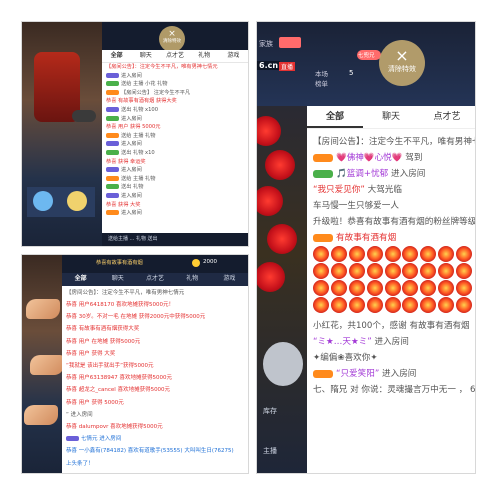 Image resolution: width=497 pixels, height=497 pixels. What do you see at coordinates (103, 341) in the screenshot?
I see `list-item: 恭喜 用户 在地摊 获得5000元` at bounding box center [103, 341].